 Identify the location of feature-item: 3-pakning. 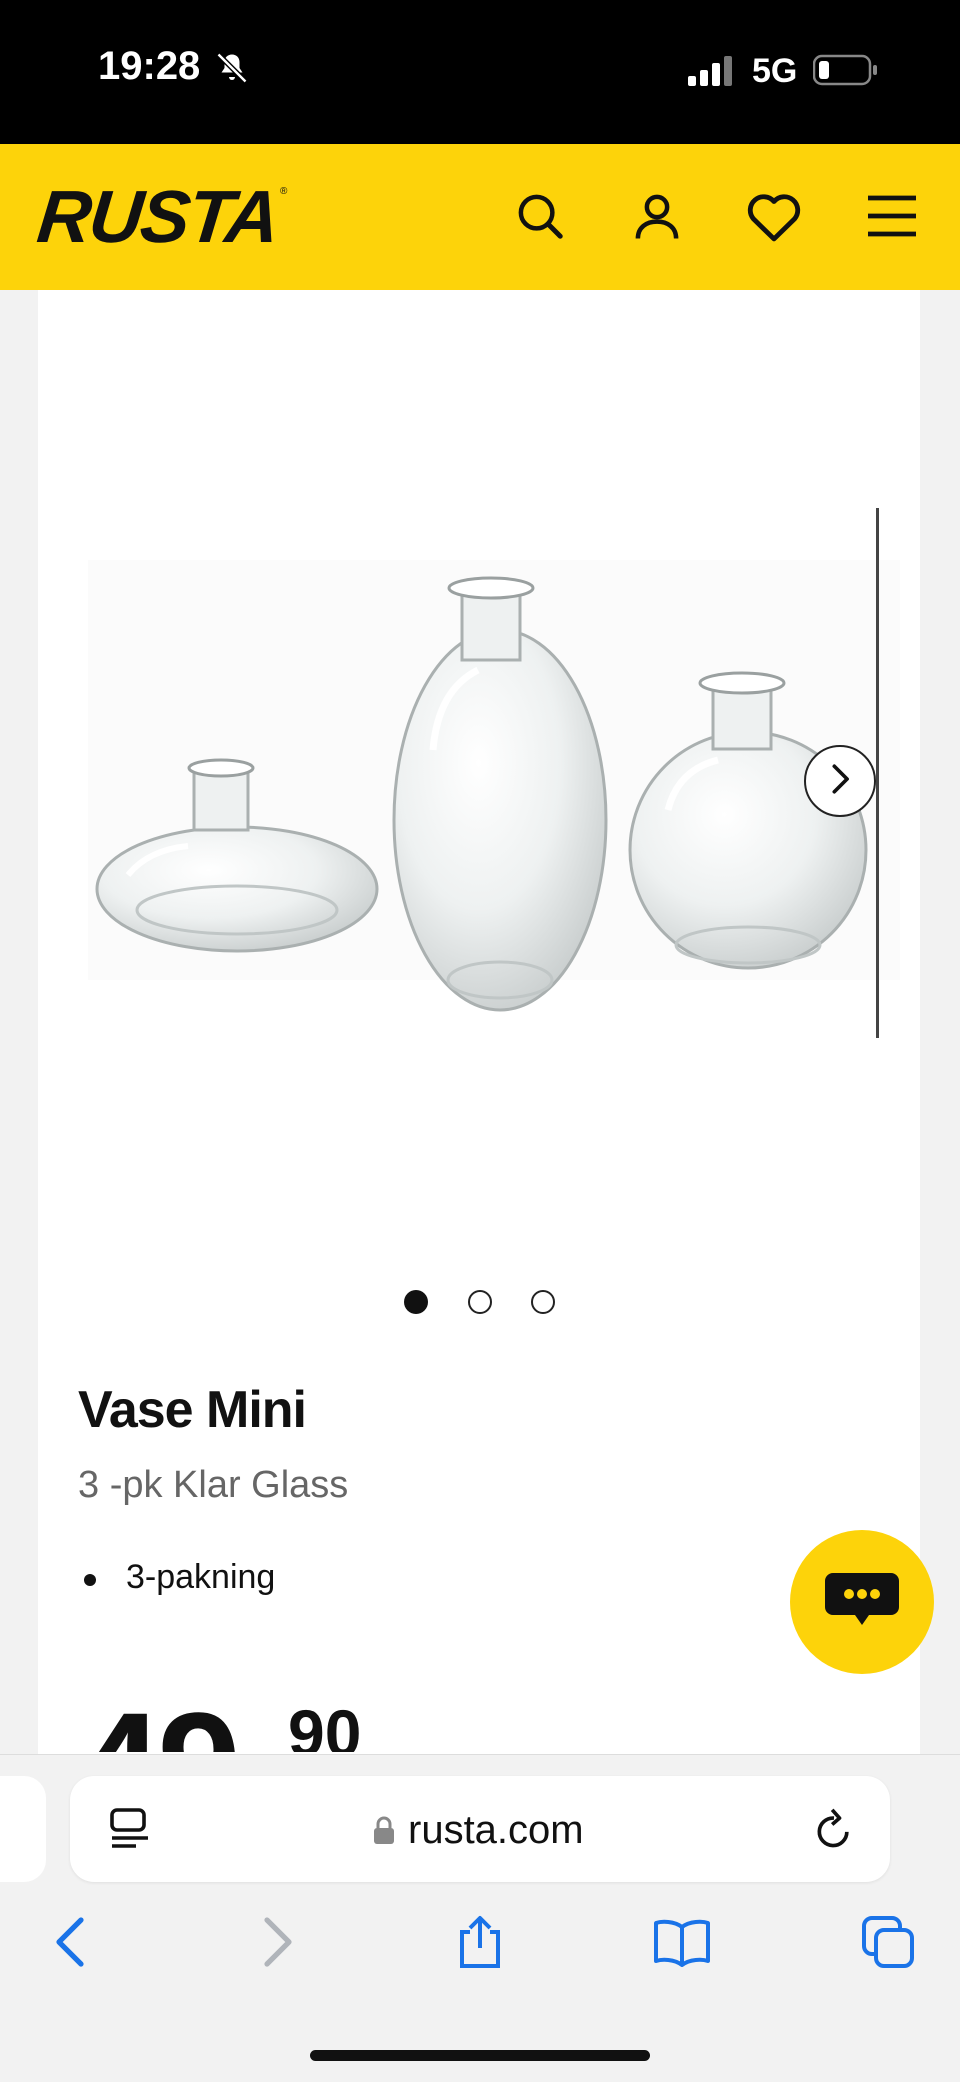
(176, 1577).